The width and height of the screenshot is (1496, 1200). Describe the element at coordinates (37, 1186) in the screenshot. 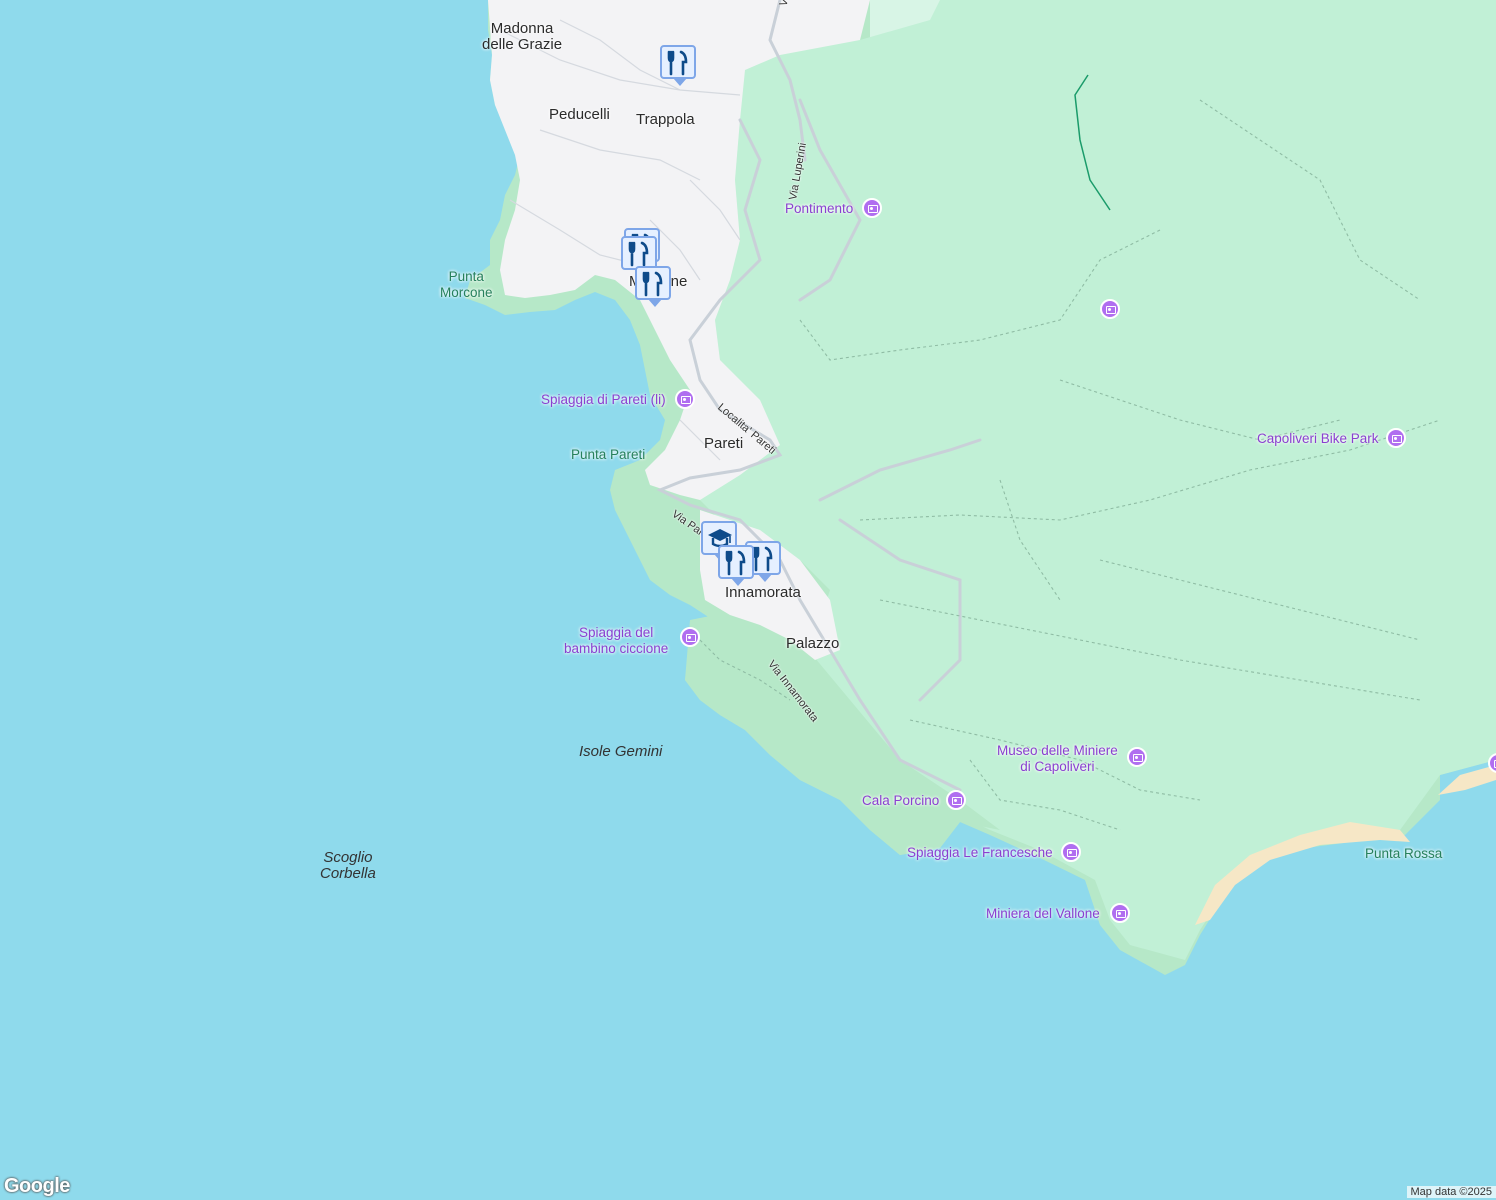

I see `google-logo: Google` at that location.